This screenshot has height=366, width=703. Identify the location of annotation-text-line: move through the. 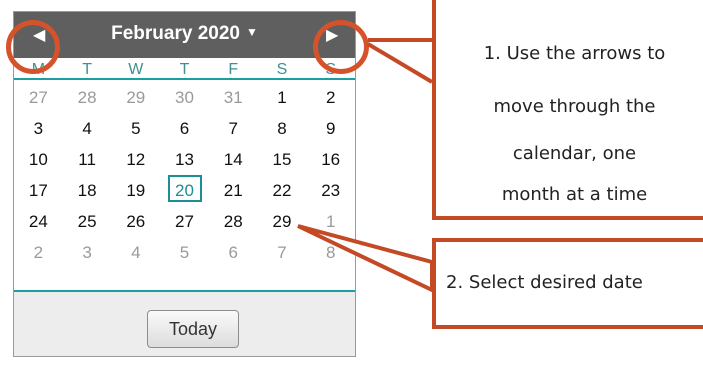
(574, 106).